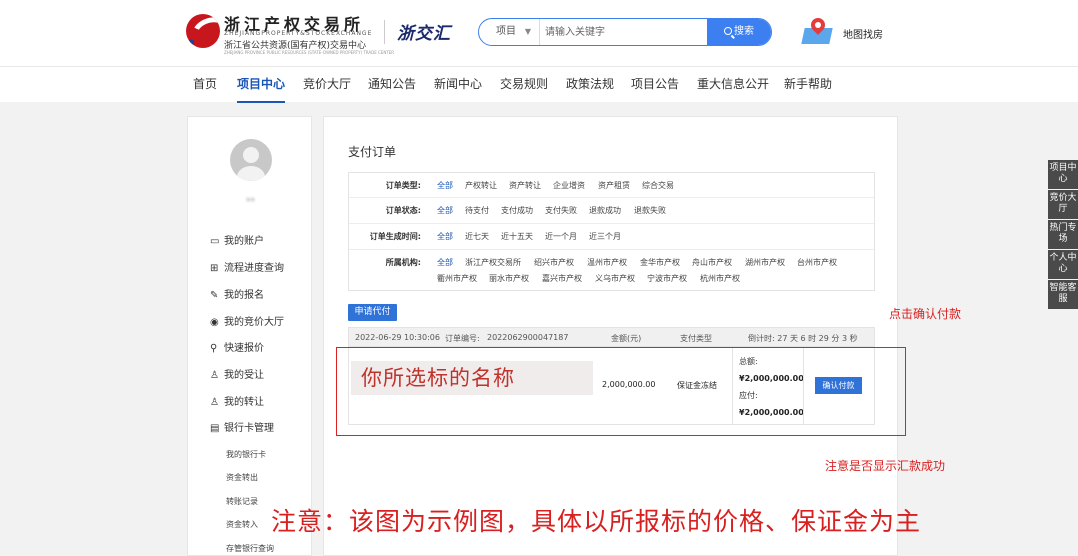 Image resolution: width=1078 pixels, height=556 pixels. Describe the element at coordinates (596, 521) in the screenshot. I see `annotation-example-notice: 注意：该图为示例图，具体以所报标的价格、保证金为主` at that location.